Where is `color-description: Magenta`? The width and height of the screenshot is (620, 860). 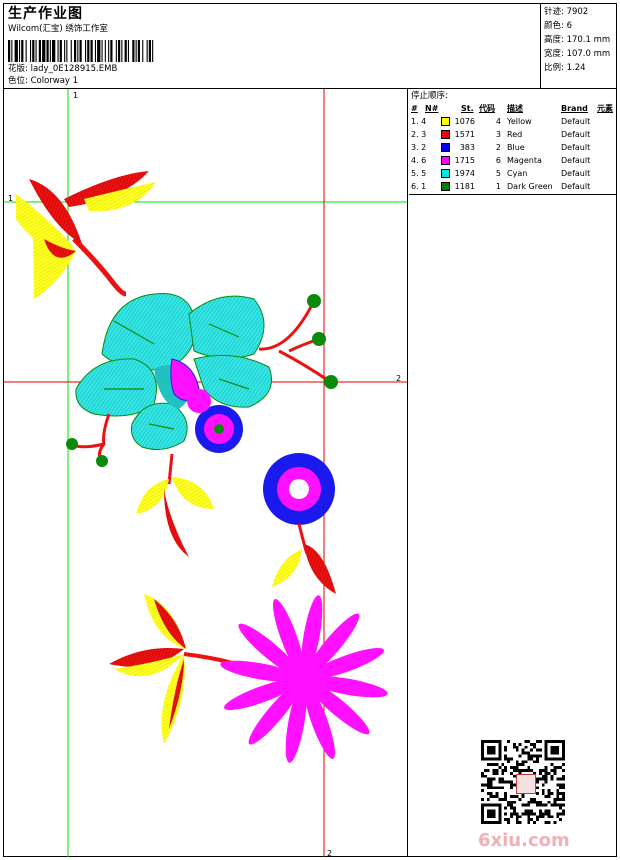
color-description: Magenta is located at coordinates (524, 160).